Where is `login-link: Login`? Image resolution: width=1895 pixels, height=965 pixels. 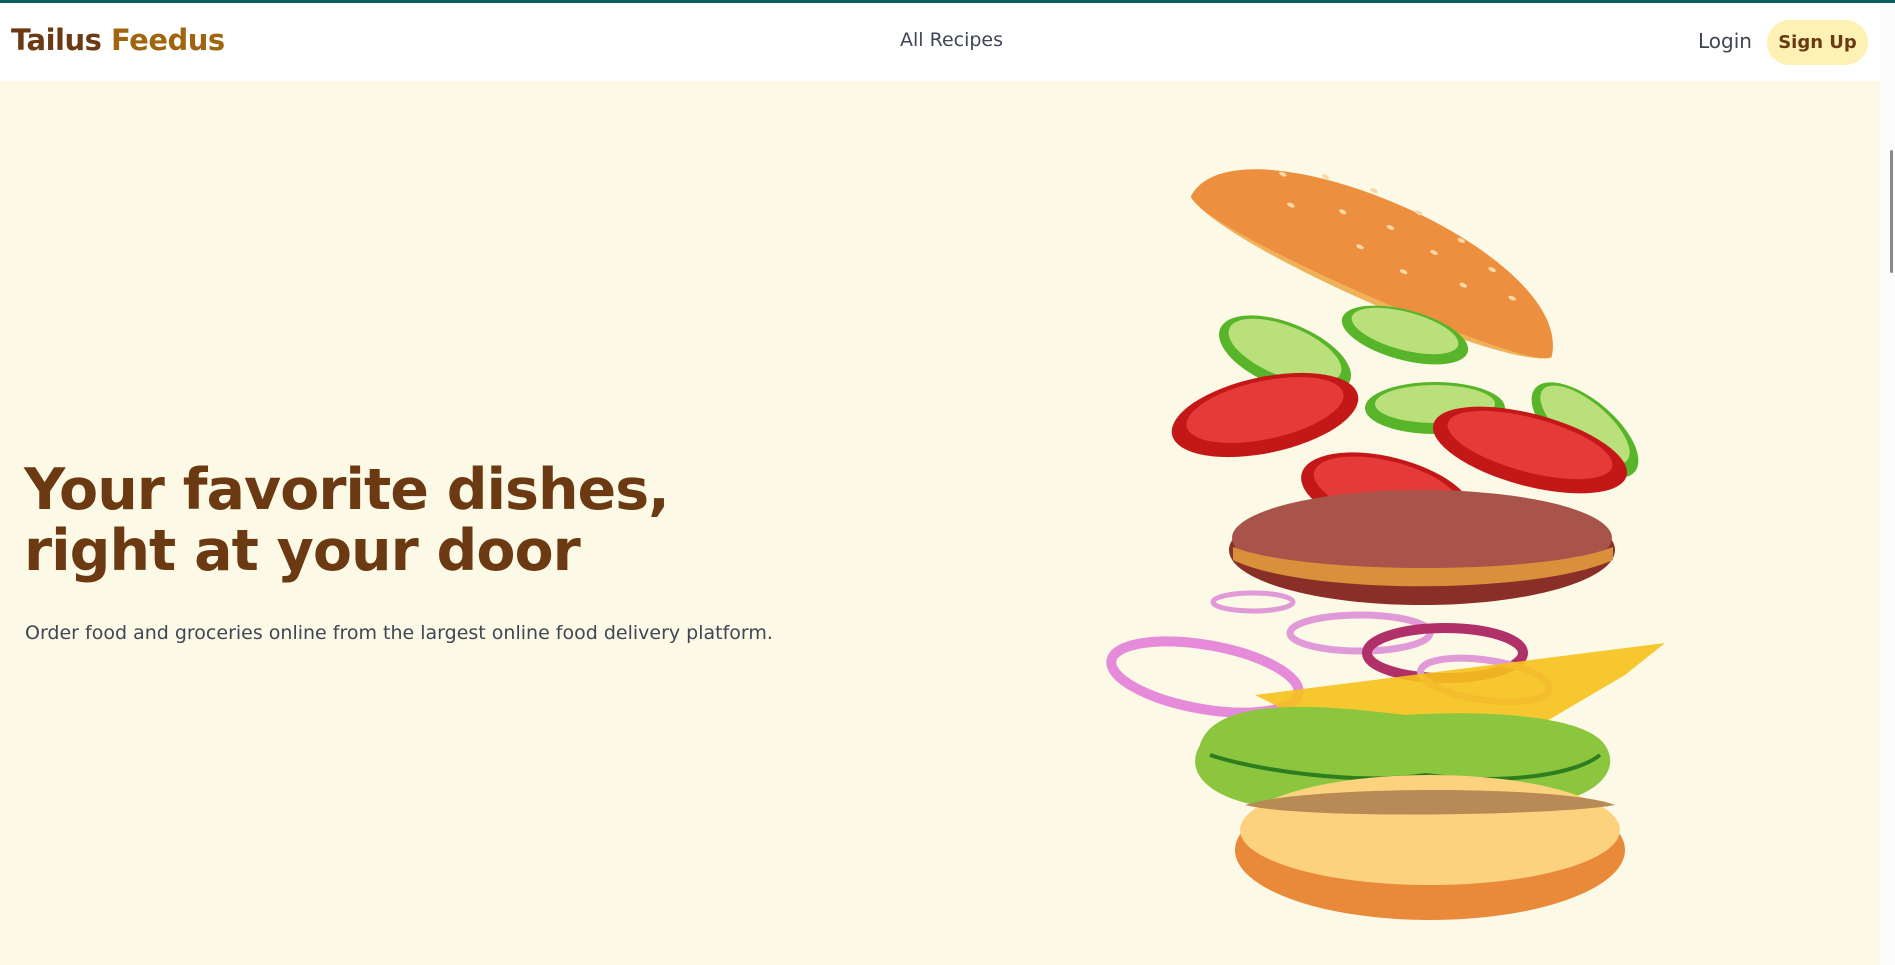 login-link: Login is located at coordinates (1725, 41).